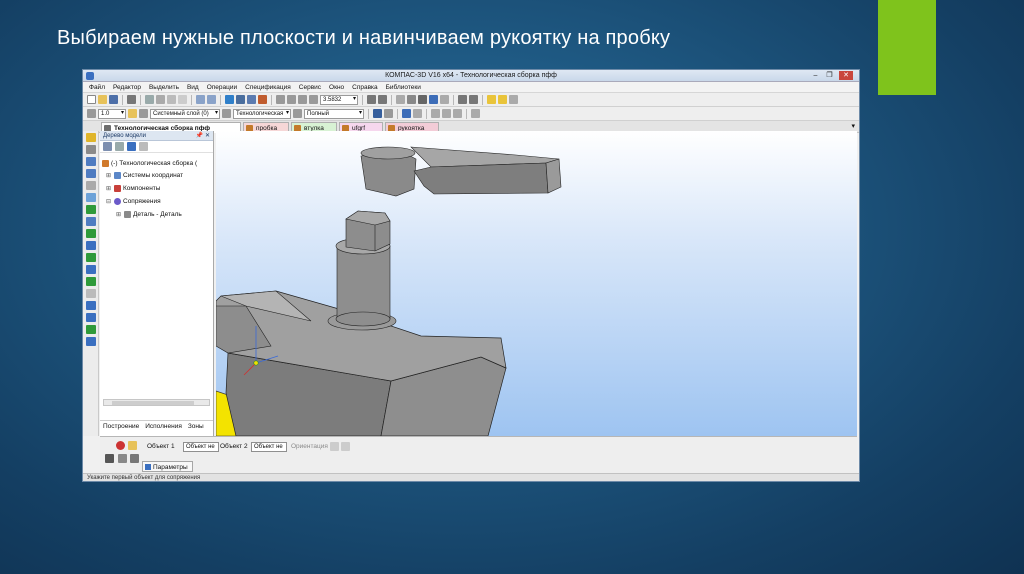 Image resolution: width=1024 pixels, height=574 pixels. Describe the element at coordinates (435, 113) in the screenshot. I see `measure-icon` at that location.